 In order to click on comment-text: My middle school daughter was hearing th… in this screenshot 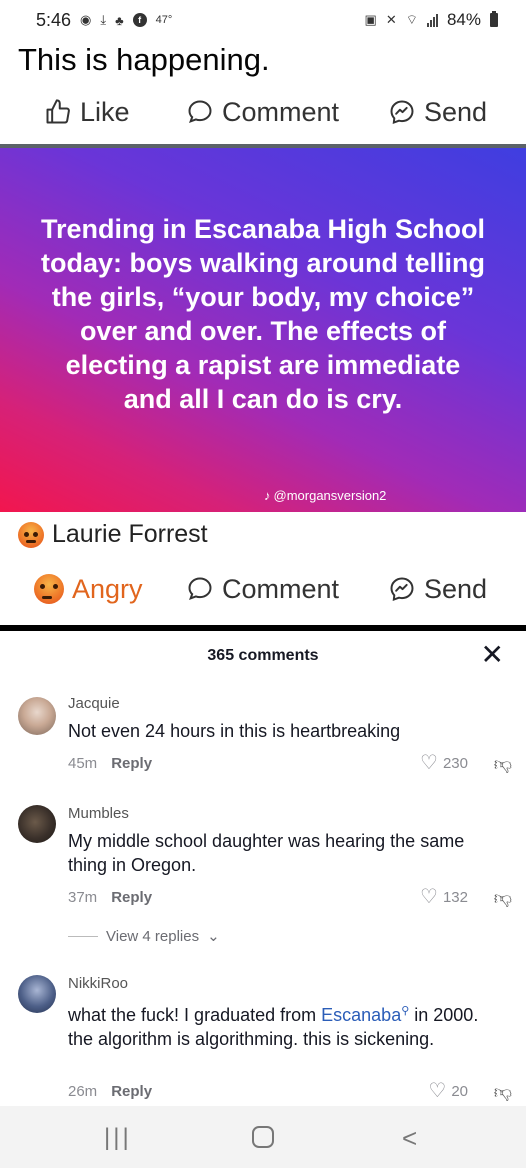, I will do `click(266, 853)`.